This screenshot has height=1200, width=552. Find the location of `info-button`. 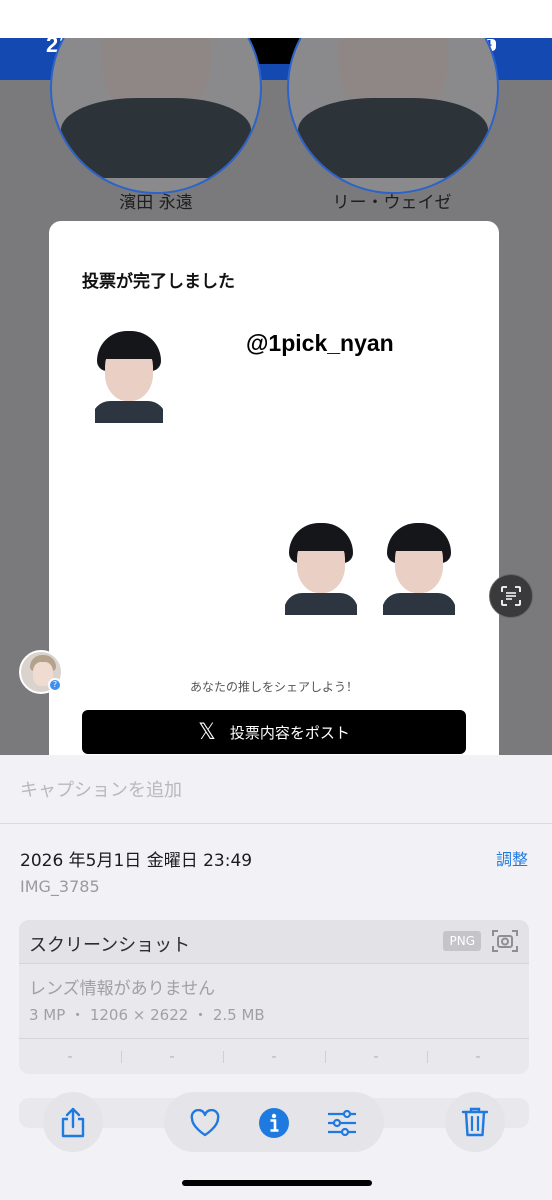

info-button is located at coordinates (274, 1123).